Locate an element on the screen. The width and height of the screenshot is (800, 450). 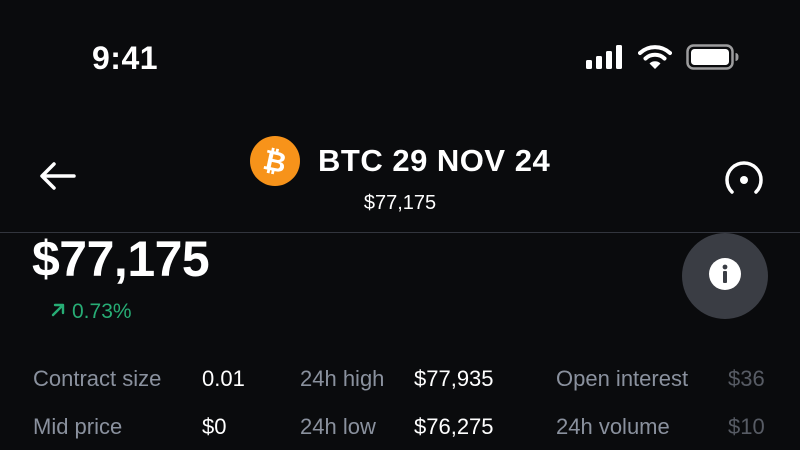
mid-price-label: Mid price is located at coordinates (78, 426).